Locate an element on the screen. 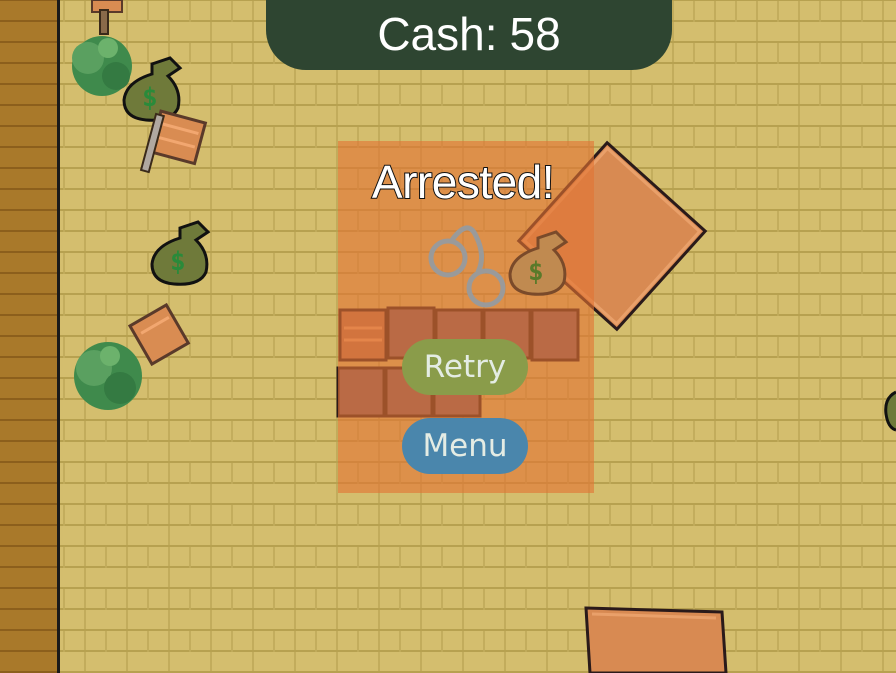 Image resolution: width=896 pixels, height=673 pixels. cash-value: 58 is located at coordinates (535, 34).